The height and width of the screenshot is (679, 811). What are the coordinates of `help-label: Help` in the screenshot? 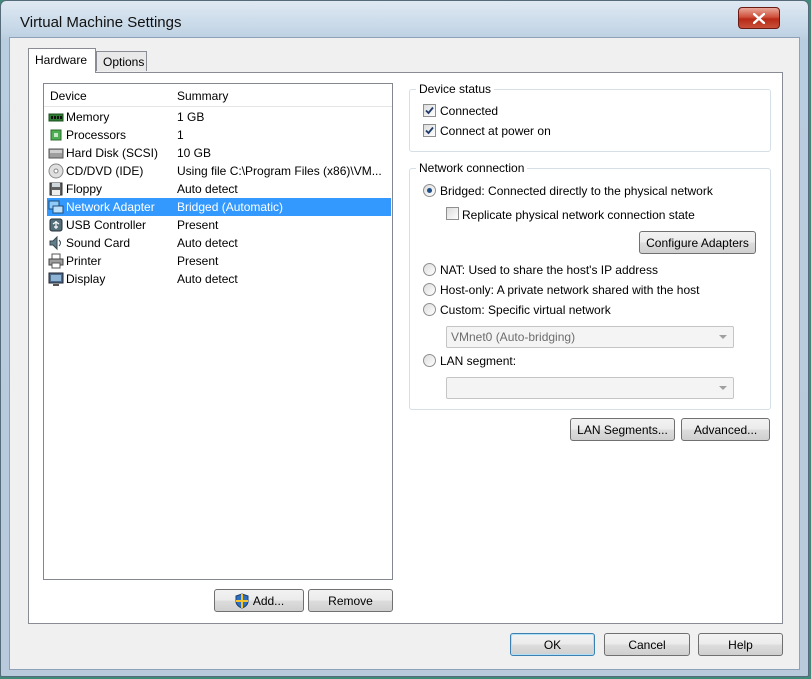 It's located at (740, 644).